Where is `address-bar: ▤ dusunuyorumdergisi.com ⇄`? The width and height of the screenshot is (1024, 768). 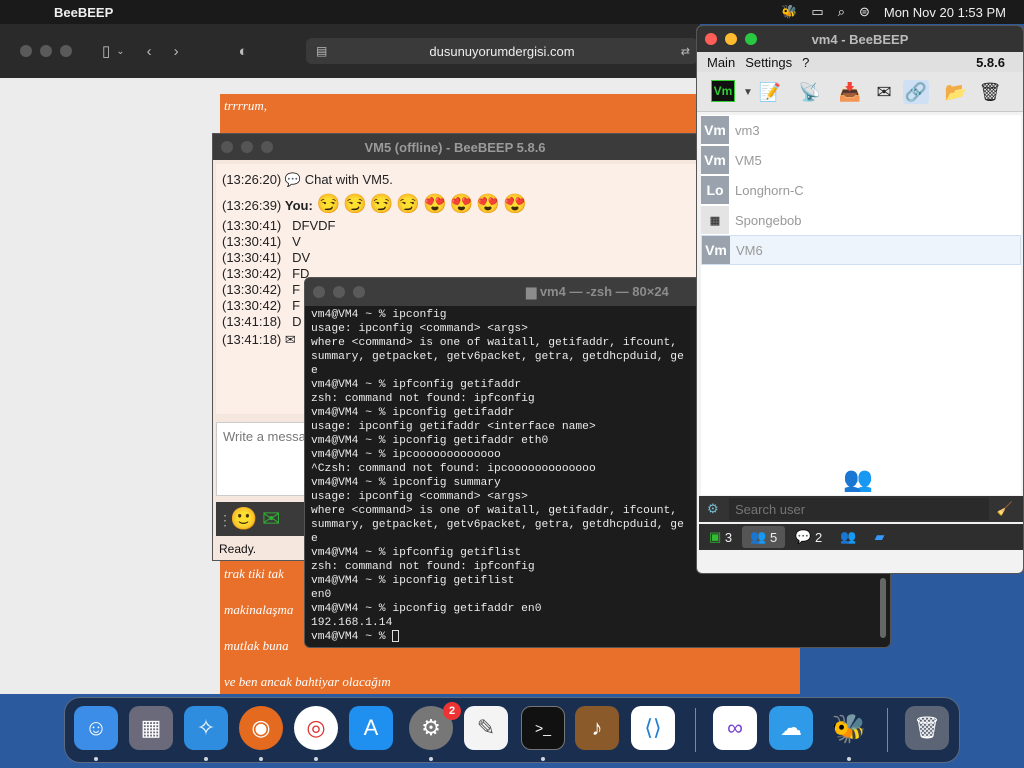 address-bar: ▤ dusunuyorumdergisi.com ⇄ is located at coordinates (502, 51).